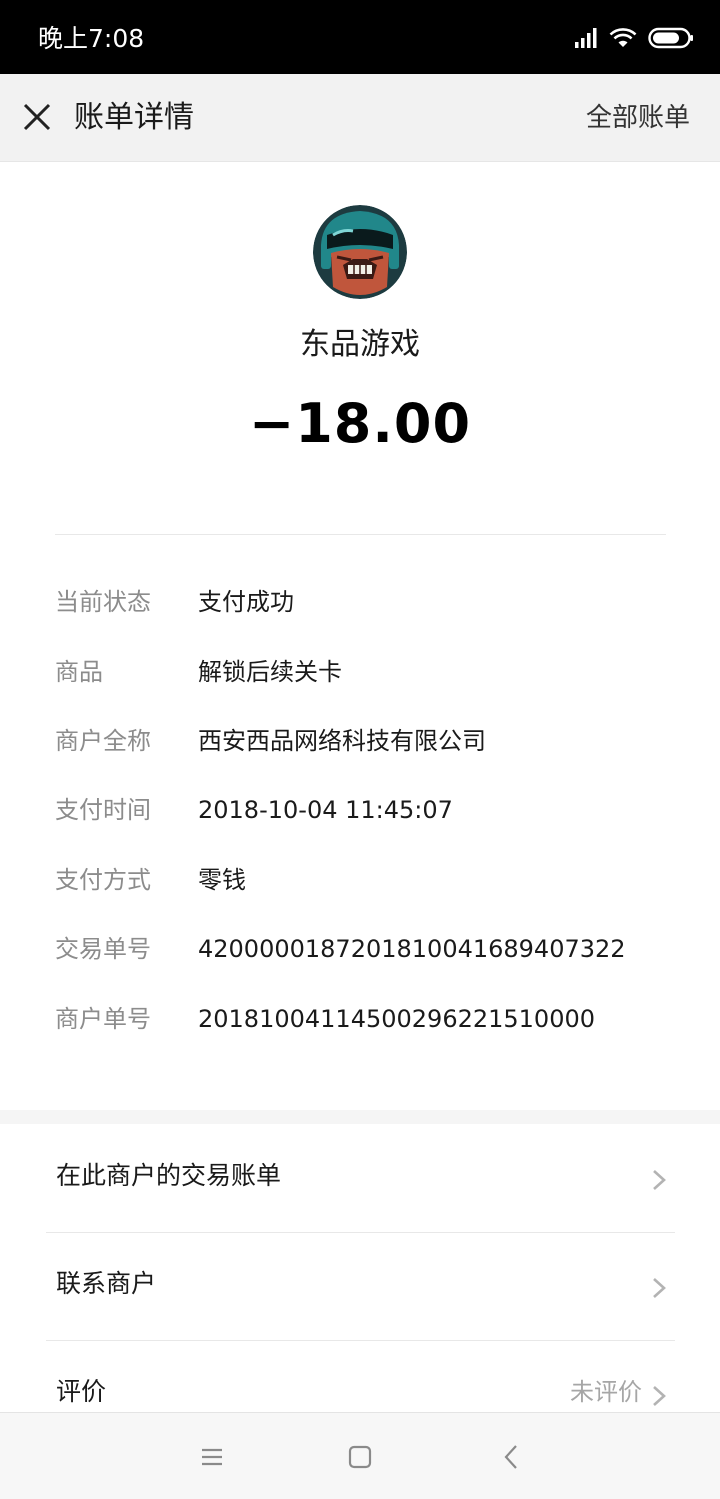 The width and height of the screenshot is (720, 1499). I want to click on battery-icon, so click(670, 38).